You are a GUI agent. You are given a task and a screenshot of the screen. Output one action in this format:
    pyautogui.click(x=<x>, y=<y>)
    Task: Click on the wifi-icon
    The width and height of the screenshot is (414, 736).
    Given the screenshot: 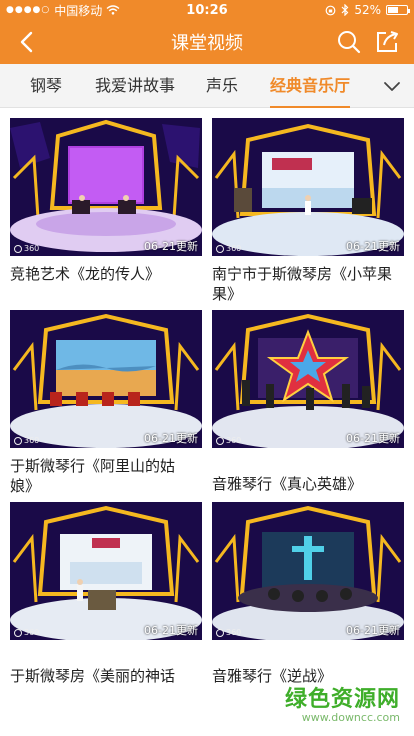 What is the action you would take?
    pyautogui.click(x=113, y=10)
    